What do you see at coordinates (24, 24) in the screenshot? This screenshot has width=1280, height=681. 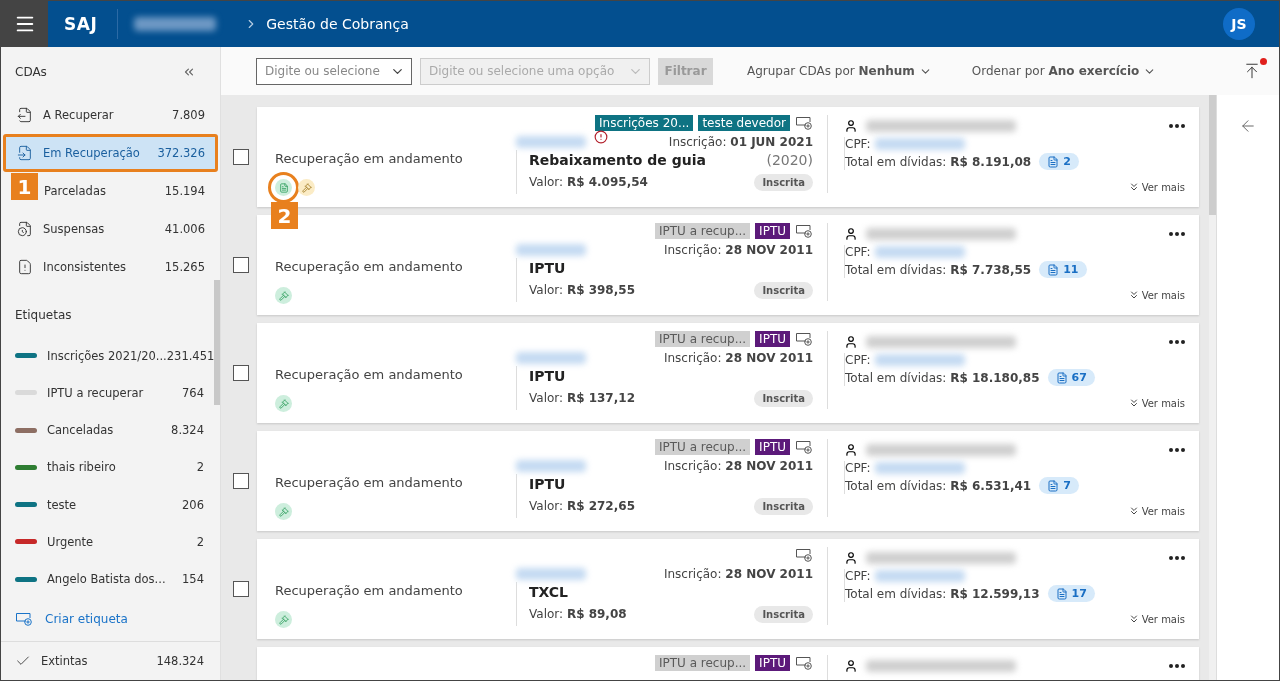 I see `menu-button` at bounding box center [24, 24].